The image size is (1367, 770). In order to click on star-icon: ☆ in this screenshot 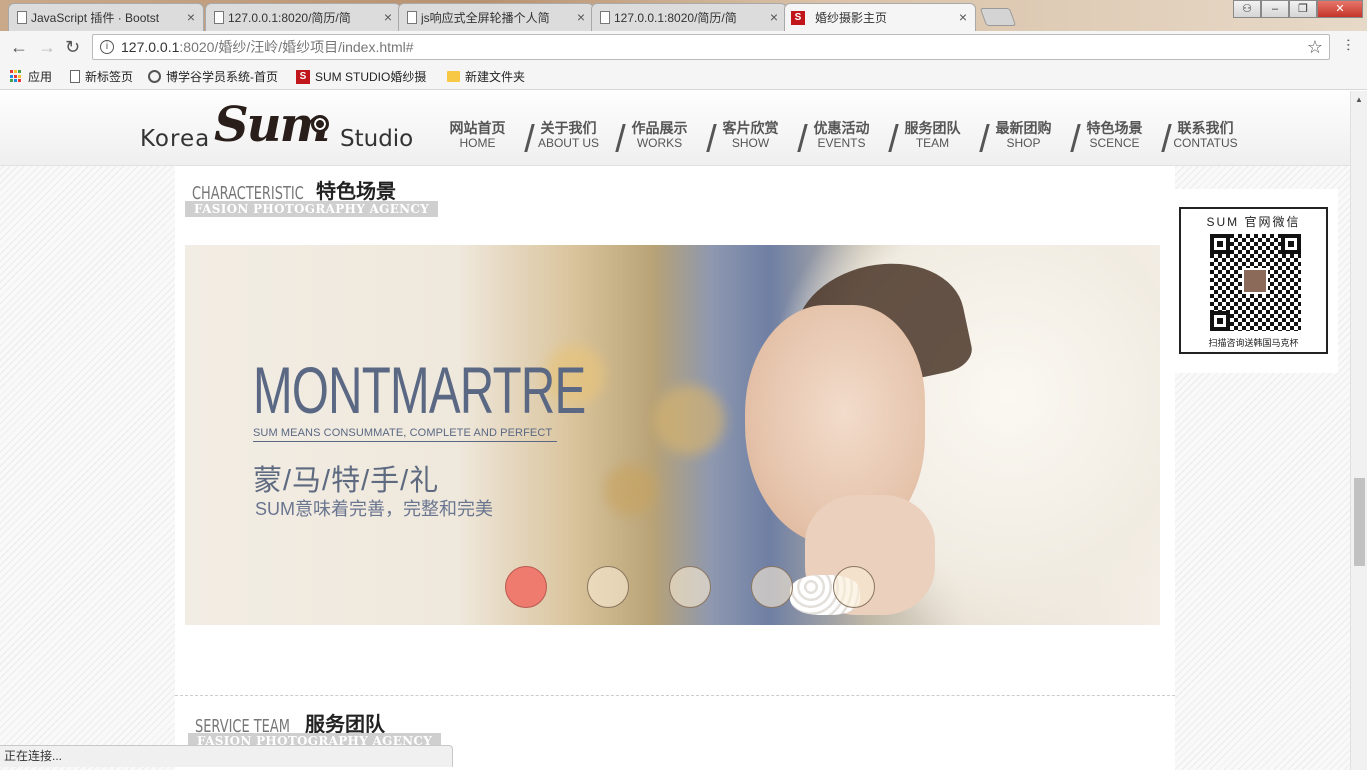, I will do `click(1315, 47)`.